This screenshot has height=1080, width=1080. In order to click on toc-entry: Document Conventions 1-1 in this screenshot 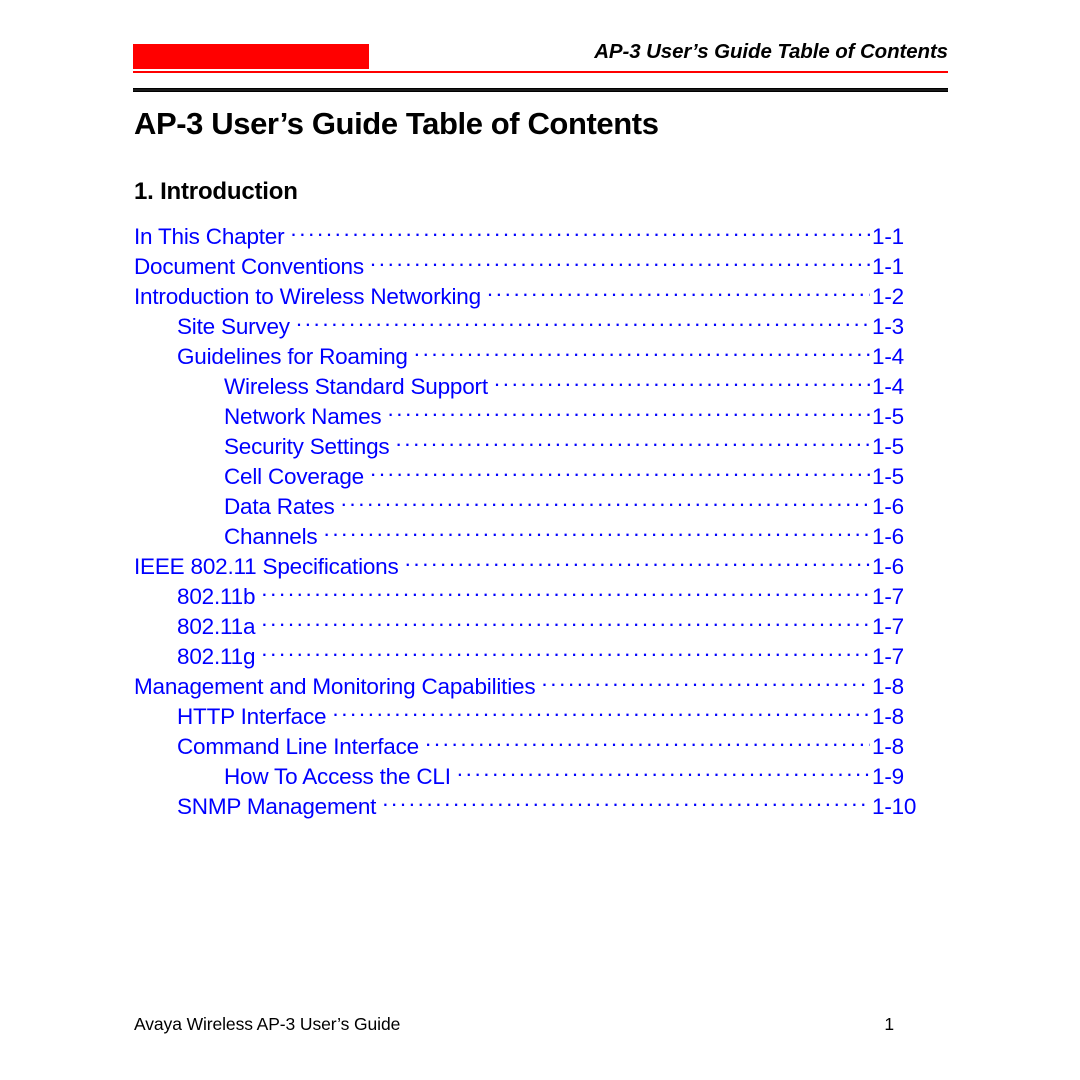, I will do `click(529, 267)`.